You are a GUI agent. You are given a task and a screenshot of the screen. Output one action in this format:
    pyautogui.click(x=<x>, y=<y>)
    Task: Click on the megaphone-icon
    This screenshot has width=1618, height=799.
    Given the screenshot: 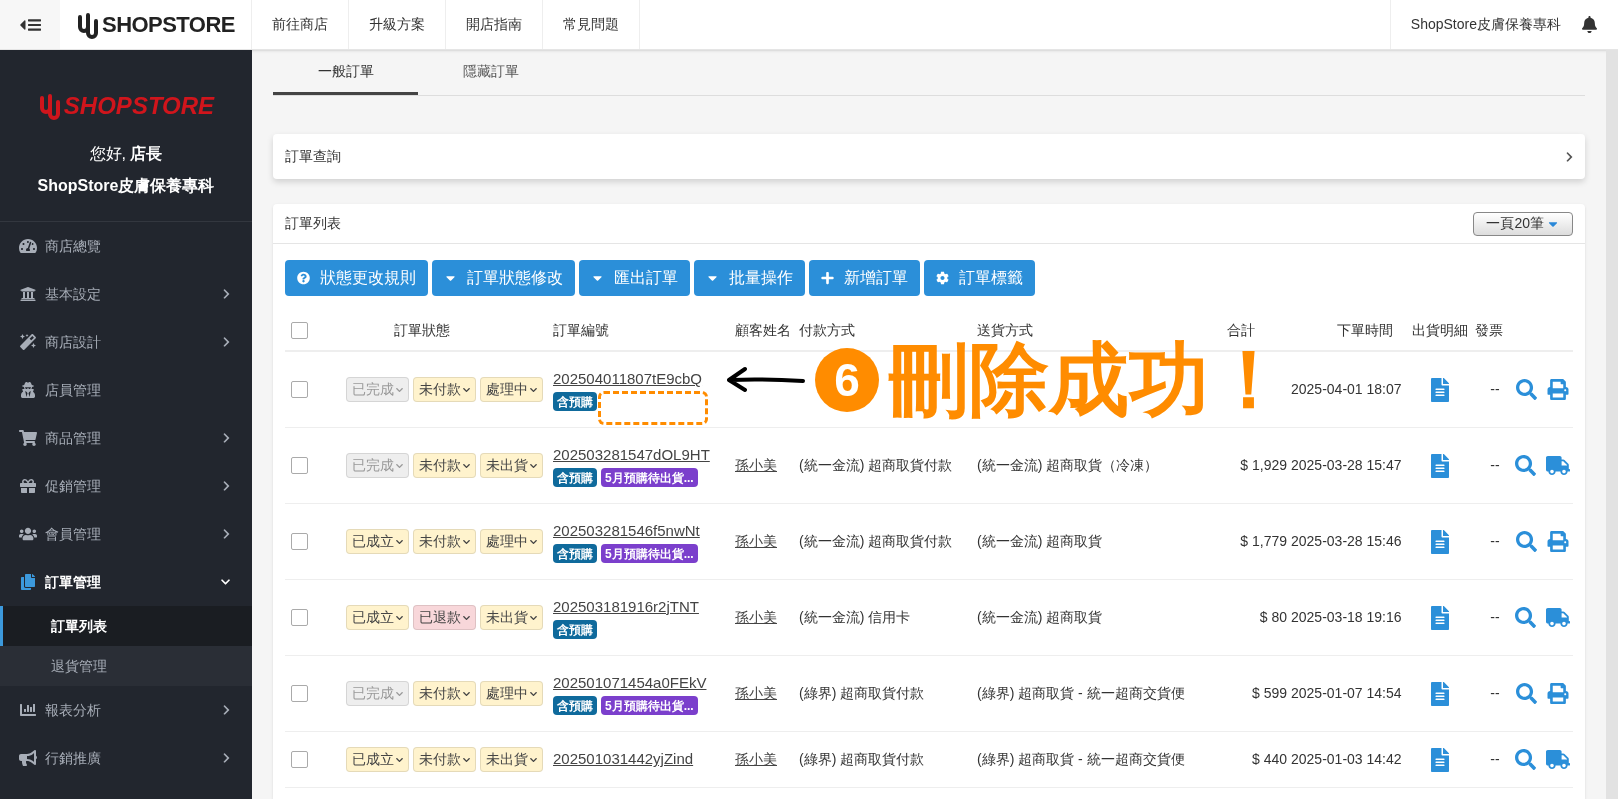 What is the action you would take?
    pyautogui.click(x=28, y=758)
    